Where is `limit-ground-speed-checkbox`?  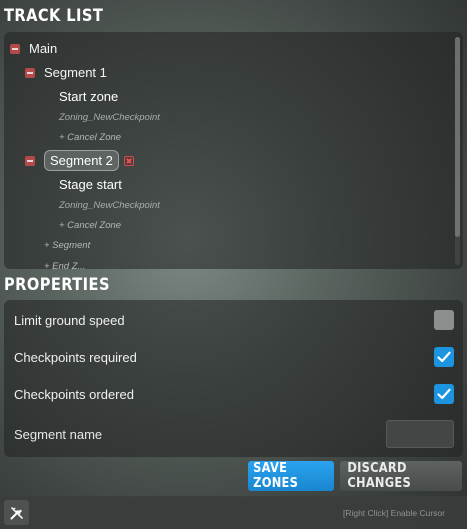
limit-ground-speed-checkbox is located at coordinates (444, 320).